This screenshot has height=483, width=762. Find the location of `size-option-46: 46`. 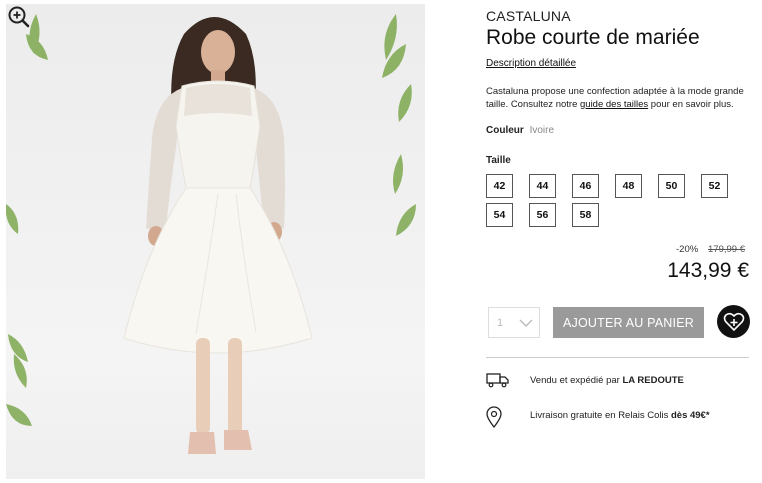

size-option-46: 46 is located at coordinates (585, 186).